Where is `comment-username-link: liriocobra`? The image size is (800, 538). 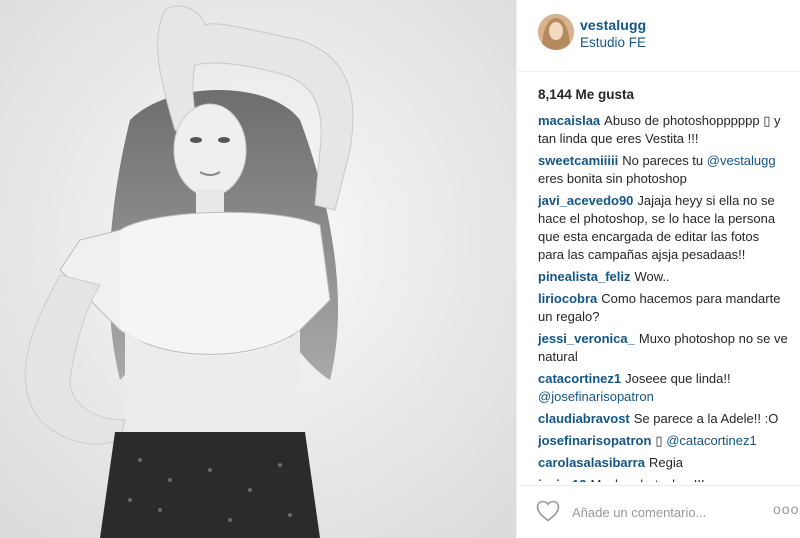
comment-username-link: liriocobra is located at coordinates (567, 298).